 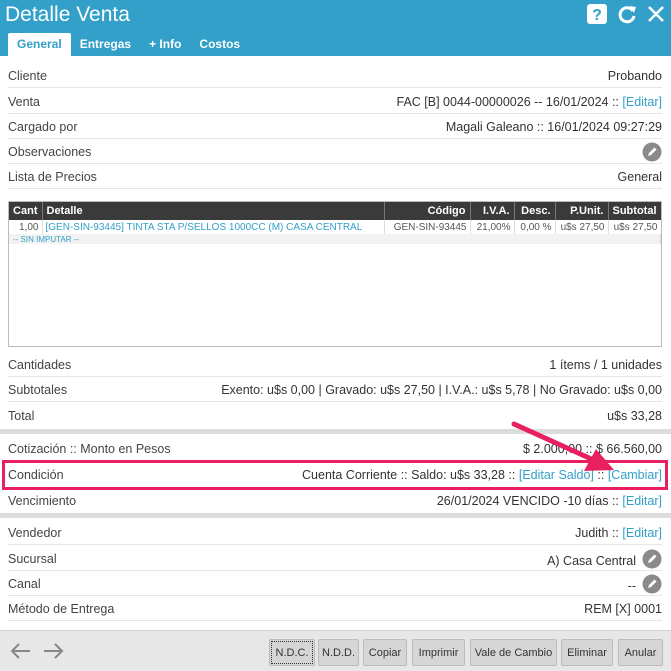 What do you see at coordinates (335, 364) in the screenshot?
I see `row-cantidades: Cantidades 1 ítems / 1 unidades` at bounding box center [335, 364].